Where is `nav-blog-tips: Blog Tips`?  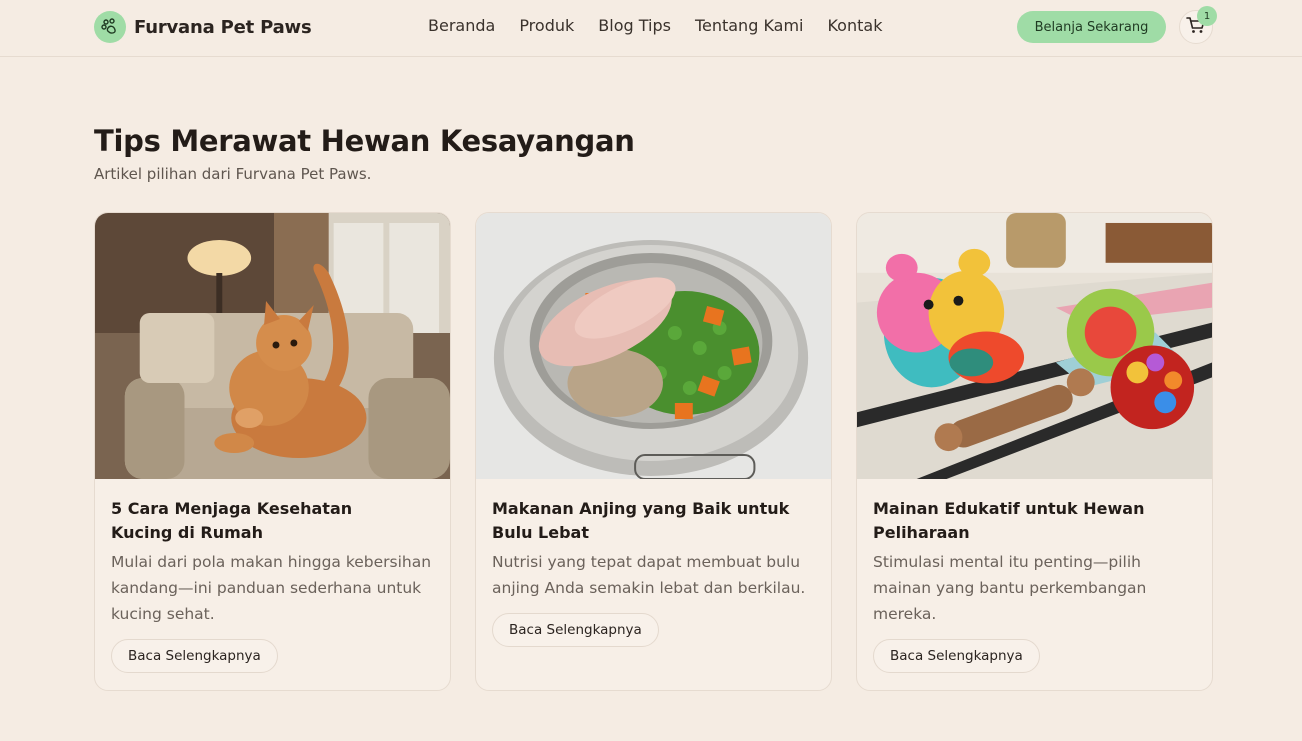
nav-blog-tips: Blog Tips is located at coordinates (634, 25).